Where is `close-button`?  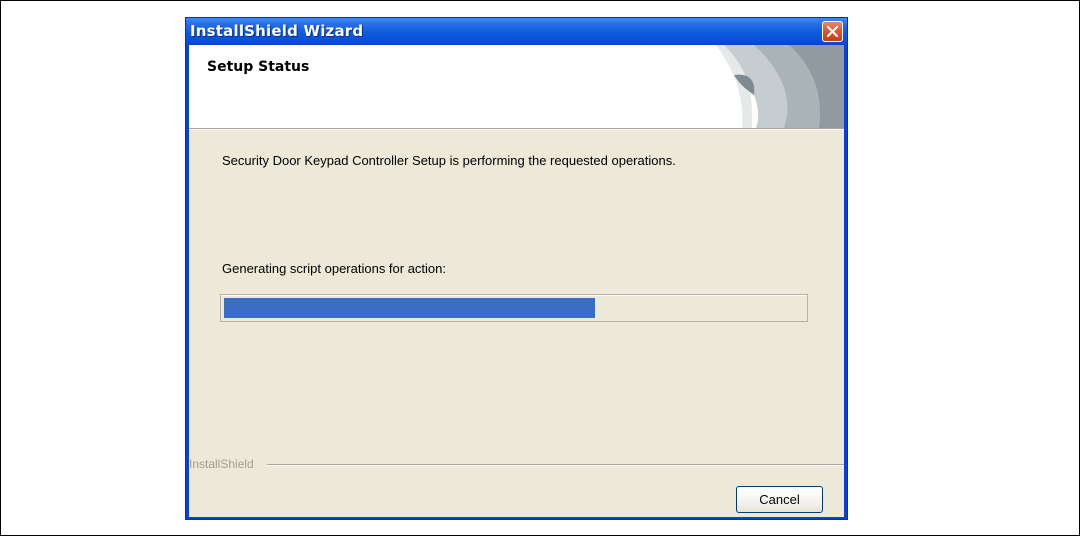 close-button is located at coordinates (832, 31).